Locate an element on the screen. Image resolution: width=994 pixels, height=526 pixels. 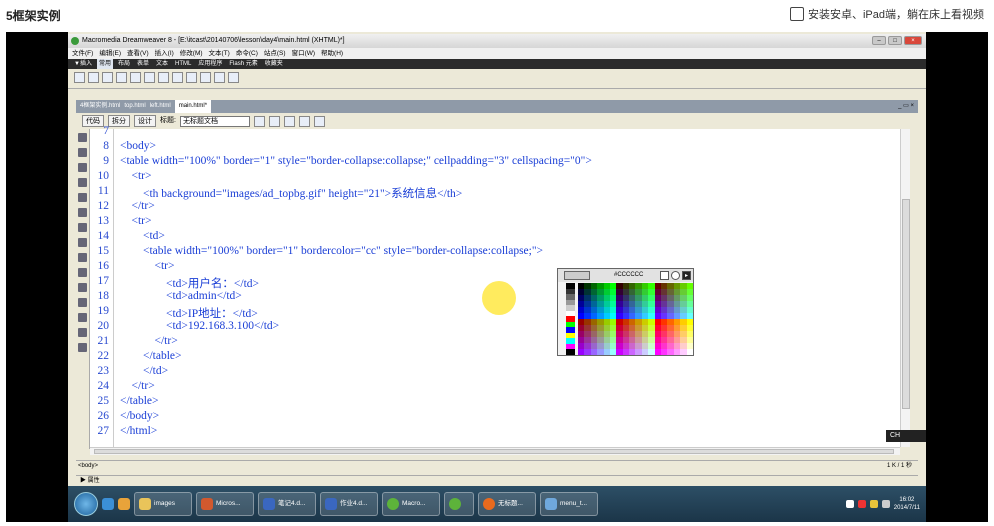
collapse-tag-icon is located at coordinates (82, 152).